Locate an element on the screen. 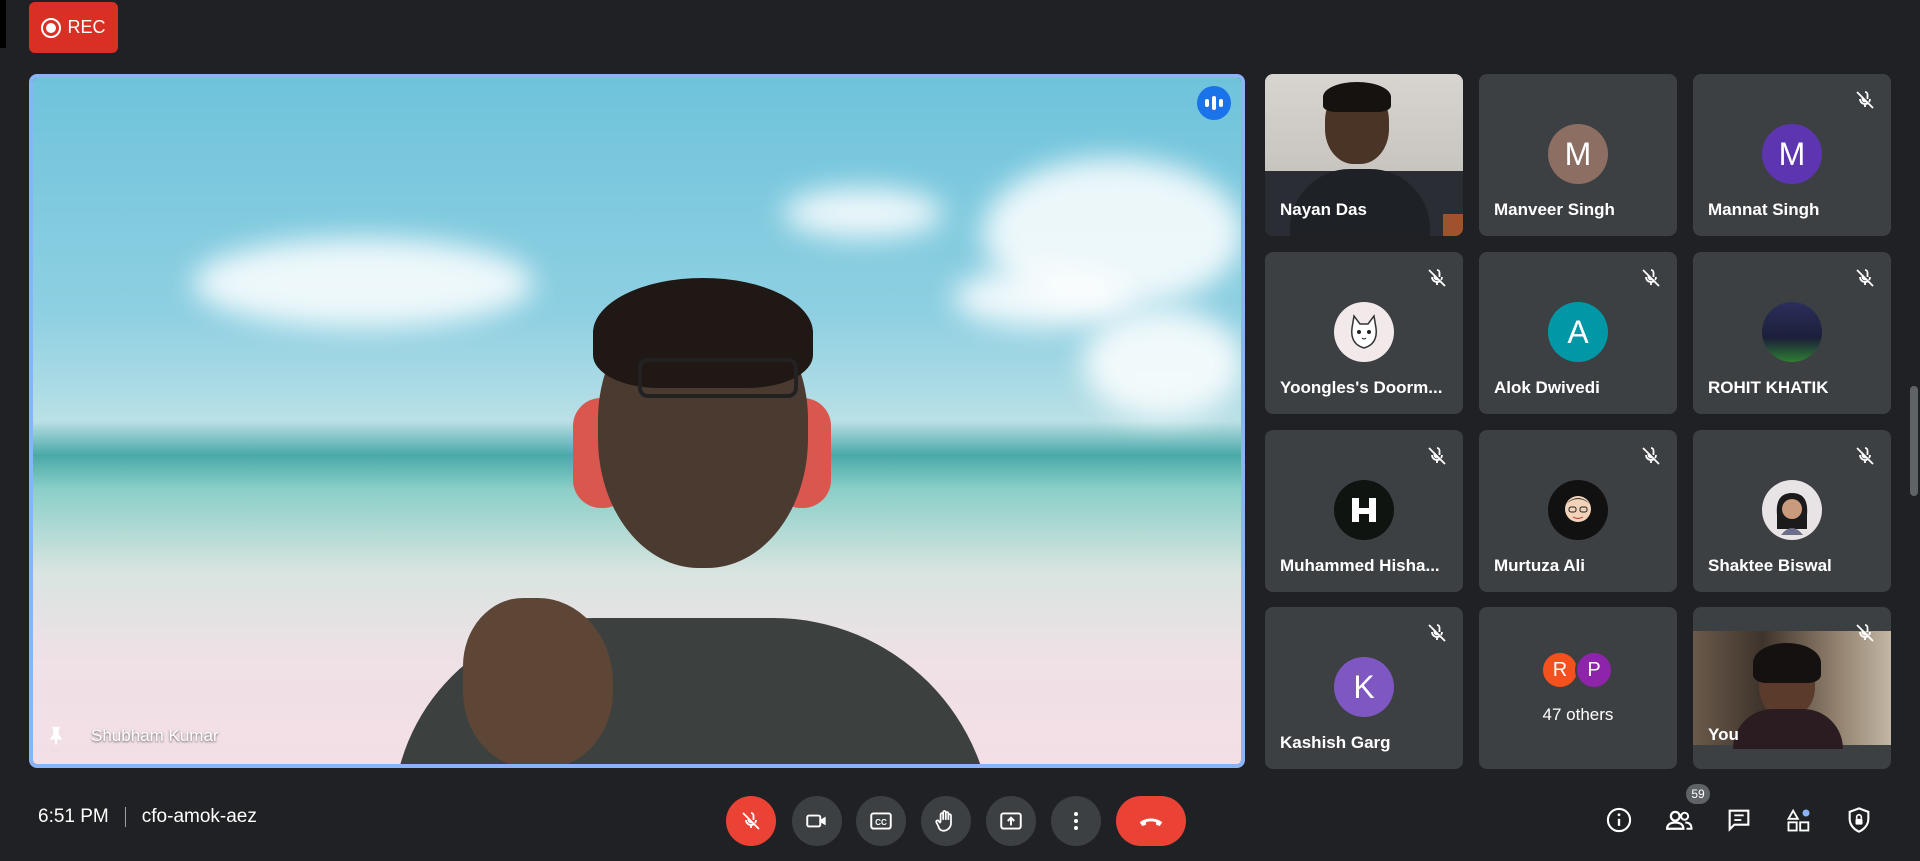 Image resolution: width=1920 pixels, height=861 pixels. cat-avatar-icon is located at coordinates (1364, 332).